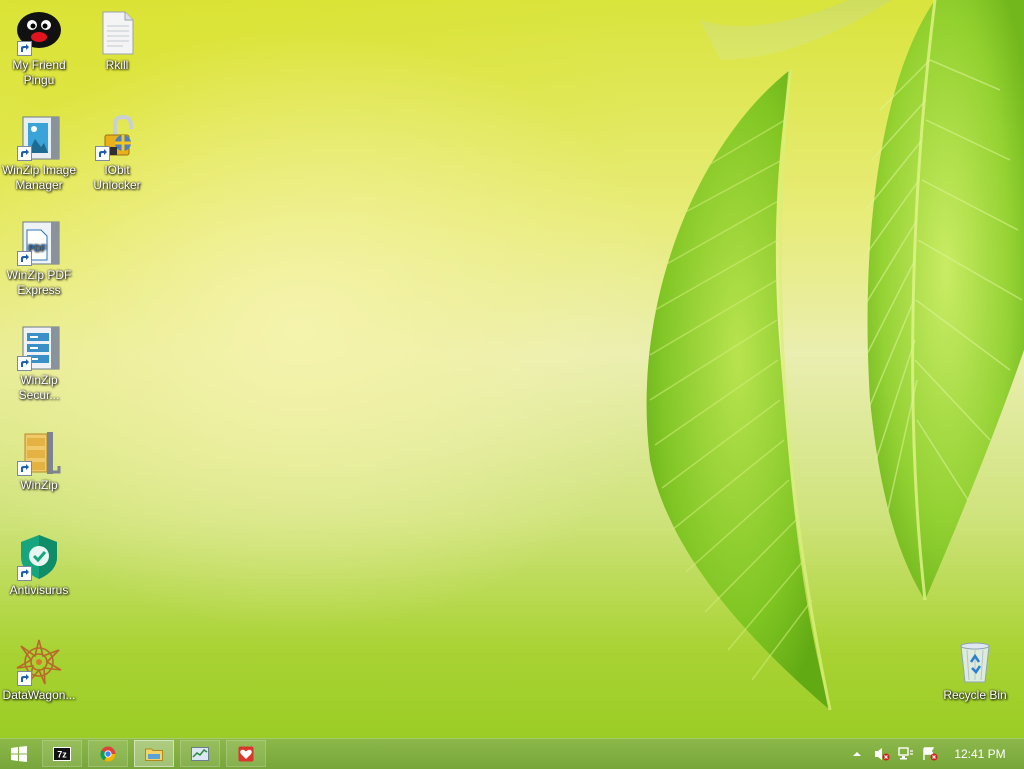 The image size is (1024, 769). I want to click on desktop-icon-label: IObit Unlocker, so click(117, 177).